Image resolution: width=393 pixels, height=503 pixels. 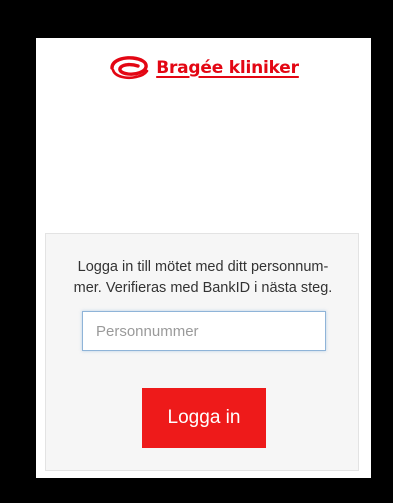 What do you see at coordinates (204, 331) in the screenshot?
I see `personnummer-input` at bounding box center [204, 331].